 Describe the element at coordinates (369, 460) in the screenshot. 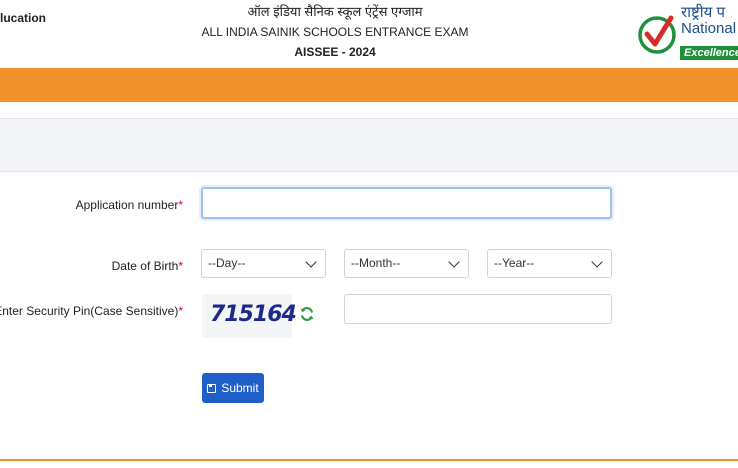

I see `footer-divider` at that location.